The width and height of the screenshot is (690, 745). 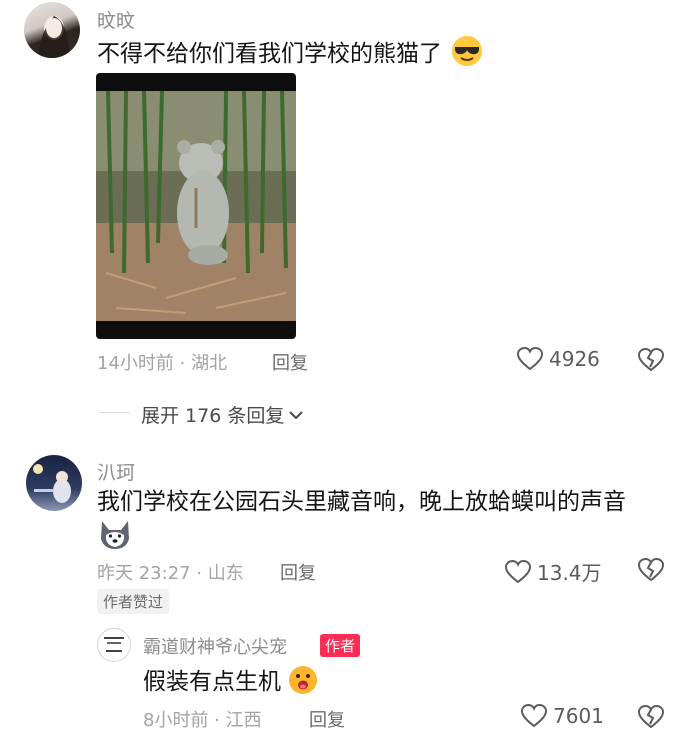 What do you see at coordinates (574, 359) in the screenshot?
I see `like-count: 4926` at bounding box center [574, 359].